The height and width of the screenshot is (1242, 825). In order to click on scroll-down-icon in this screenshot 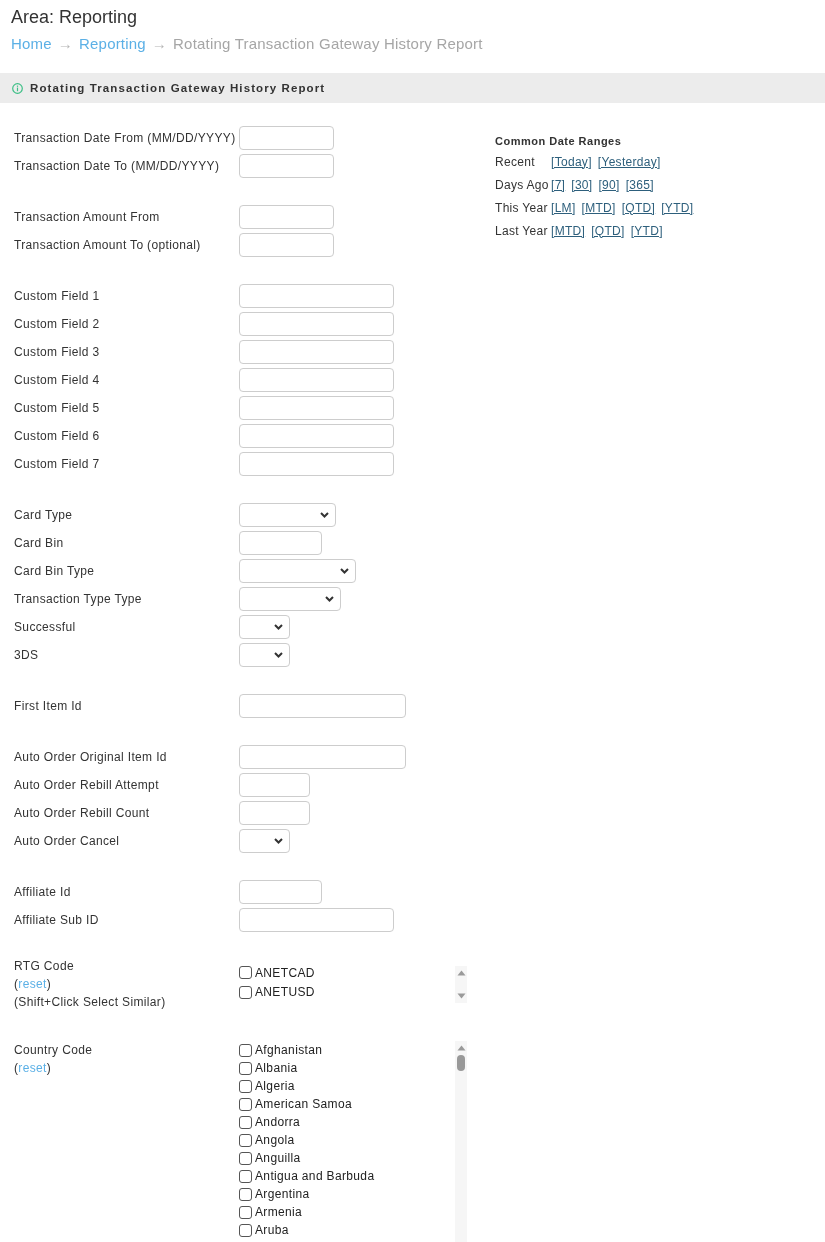, I will do `click(461, 996)`.